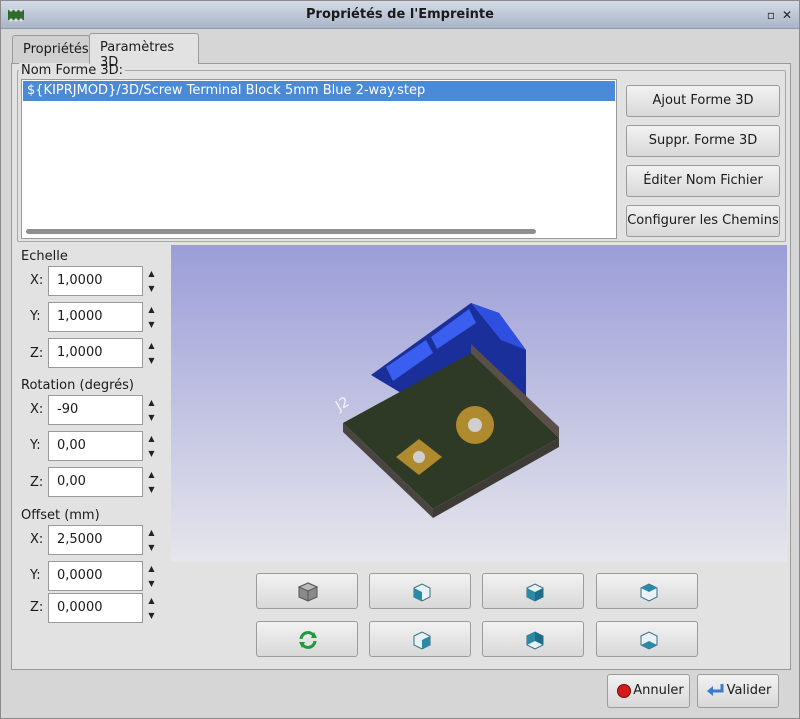  I want to click on rotation-label: Rotation (degrés), so click(77, 385).